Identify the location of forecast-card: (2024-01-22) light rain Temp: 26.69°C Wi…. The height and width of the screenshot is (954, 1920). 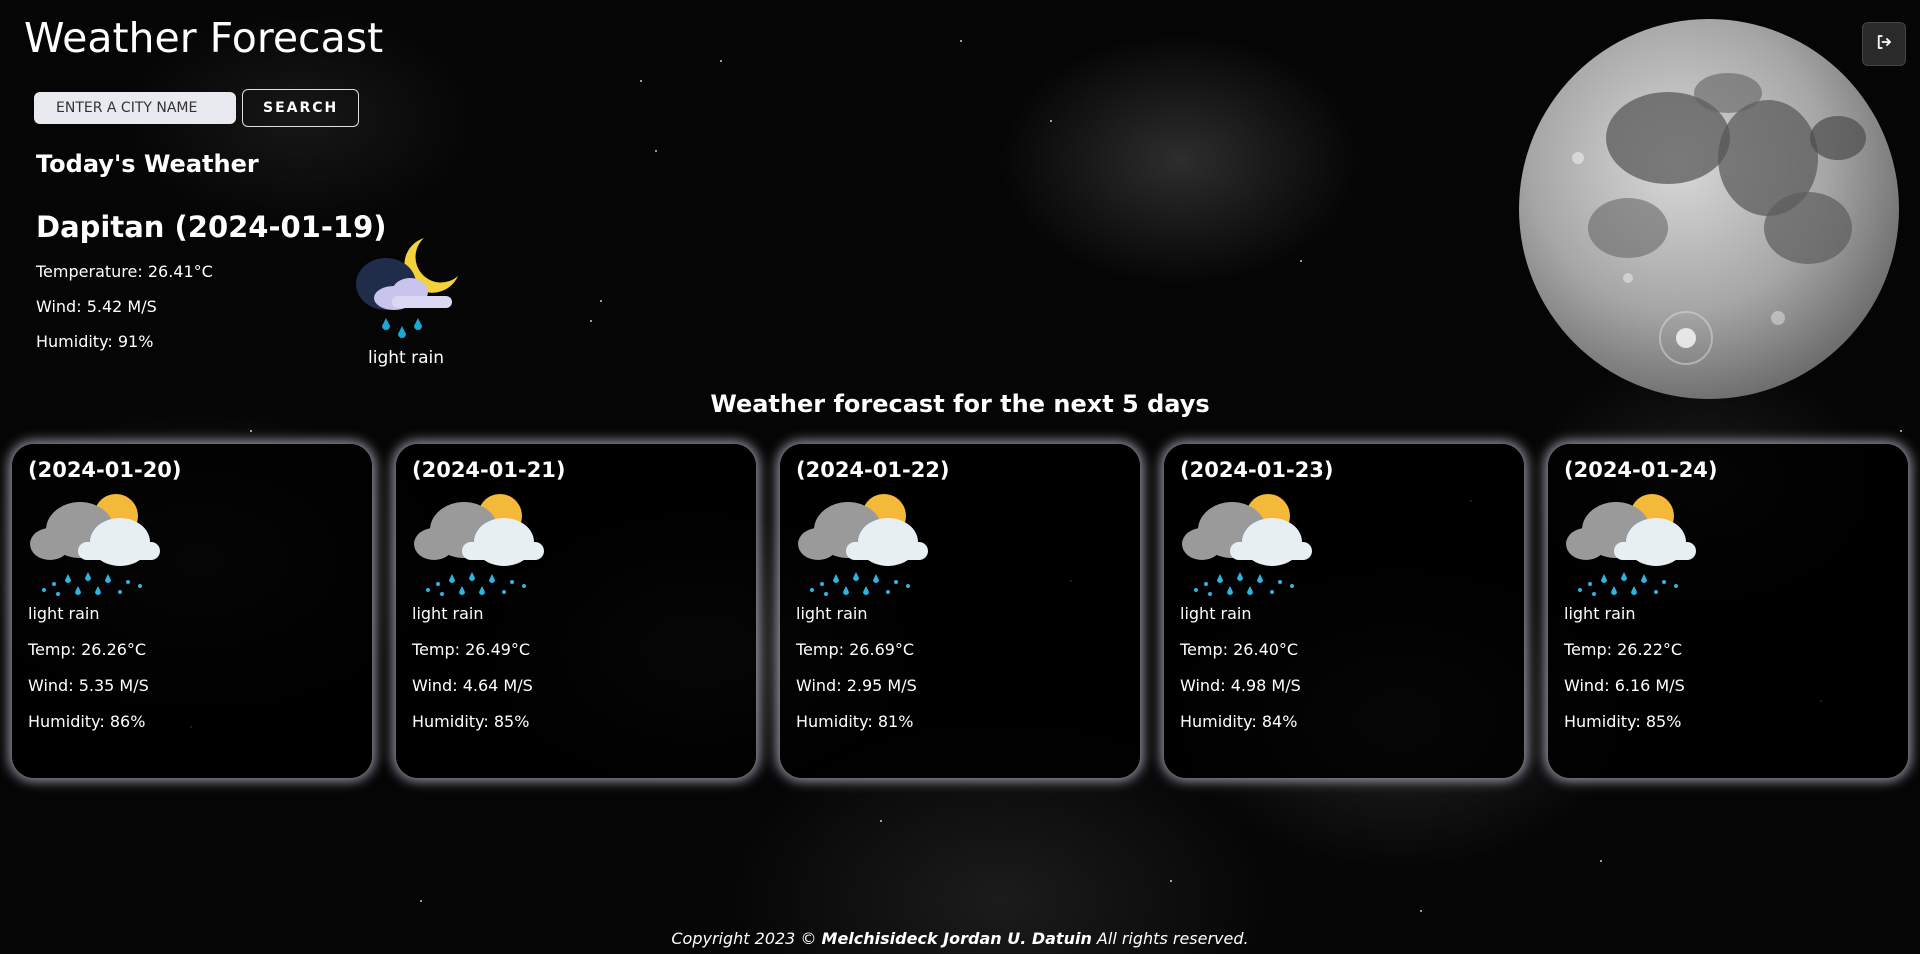
(960, 611).